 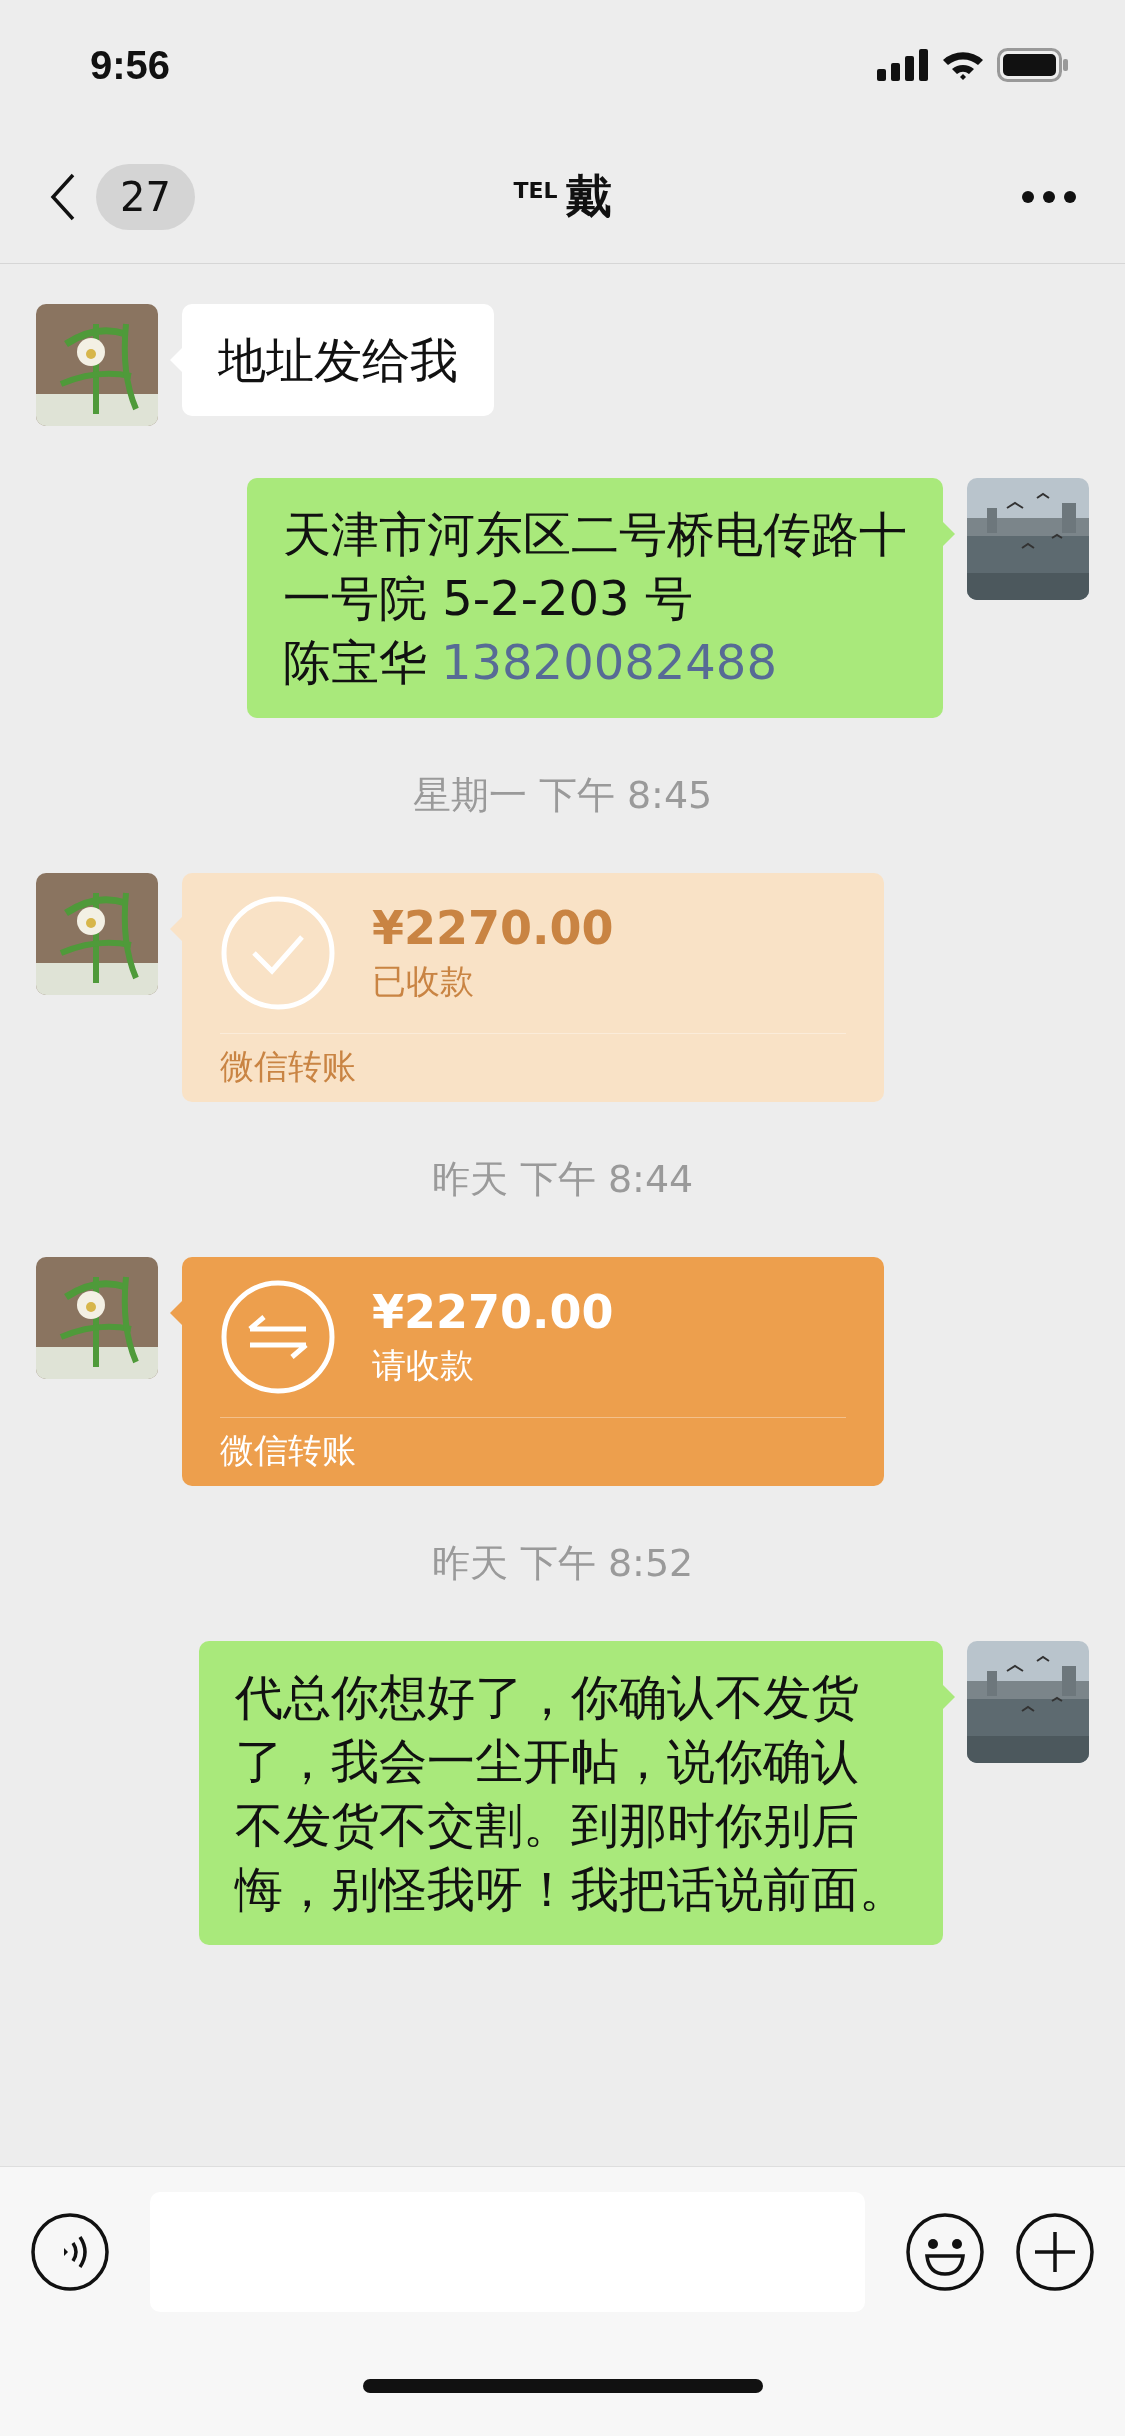 I want to click on phone-link: 13820082488, so click(x=609, y=662).